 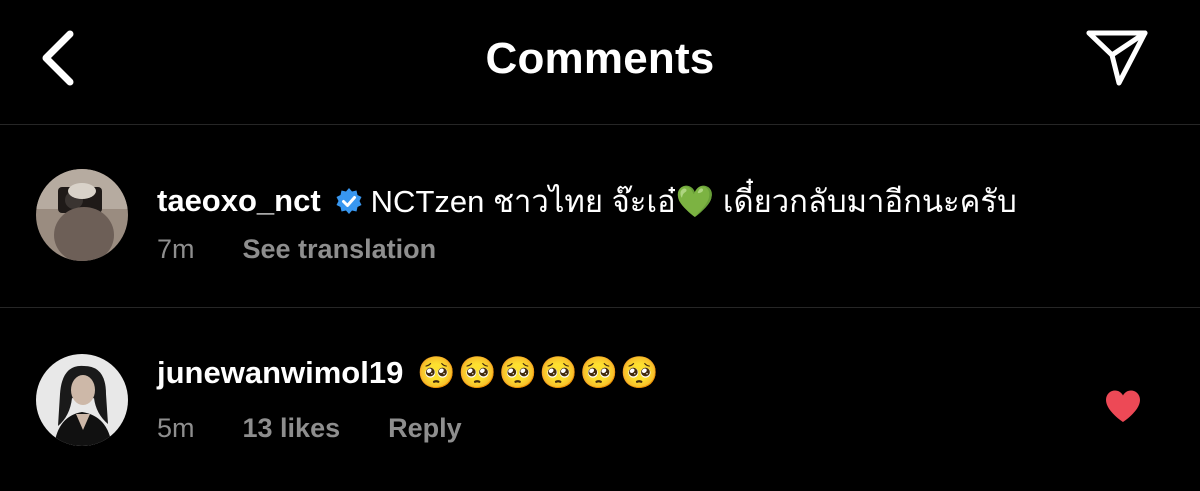 What do you see at coordinates (292, 428) in the screenshot?
I see `likes-count: 13 likes` at bounding box center [292, 428].